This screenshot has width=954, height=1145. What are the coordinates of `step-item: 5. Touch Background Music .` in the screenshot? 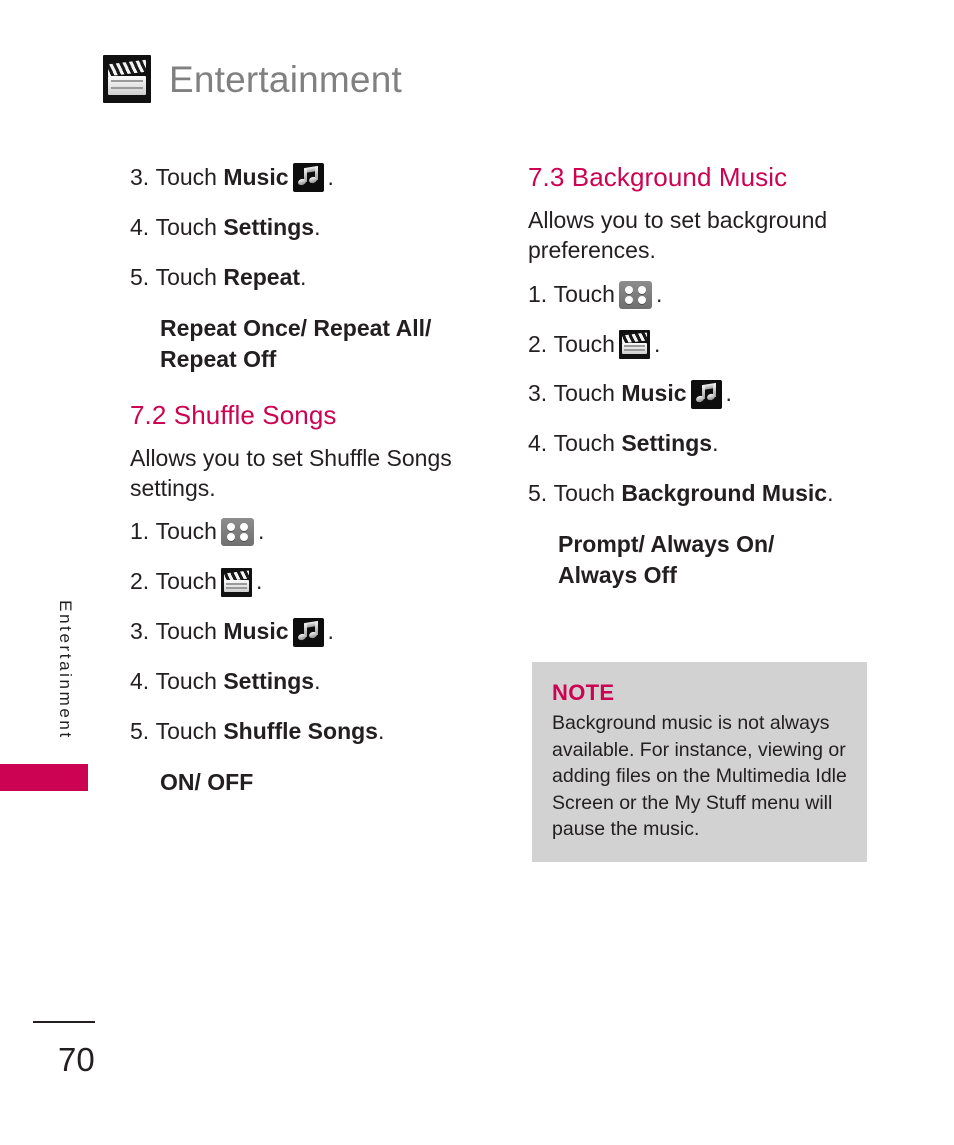 It's located at (714, 494).